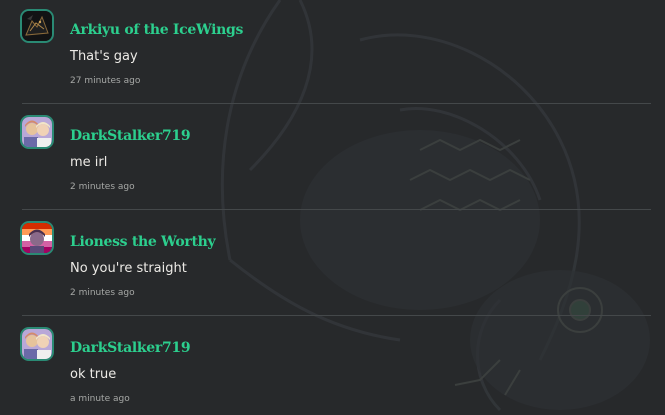  I want to click on black-dragon-avatar-icon, so click(37, 26).